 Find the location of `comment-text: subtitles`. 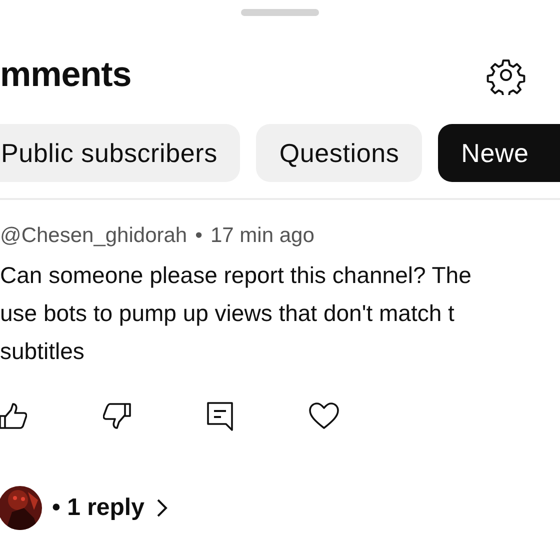

comment-text: subtitles is located at coordinates (43, 351).